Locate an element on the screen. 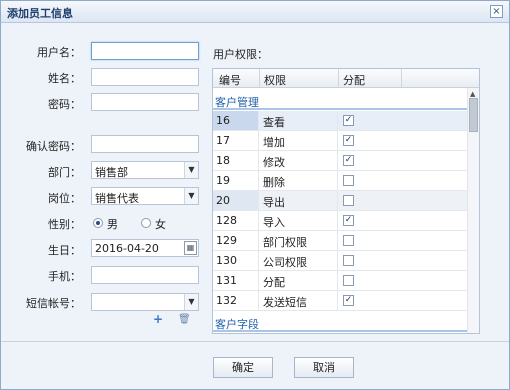 Image resolution: width=510 pixels, height=390 pixels. close-icon: × is located at coordinates (496, 11).